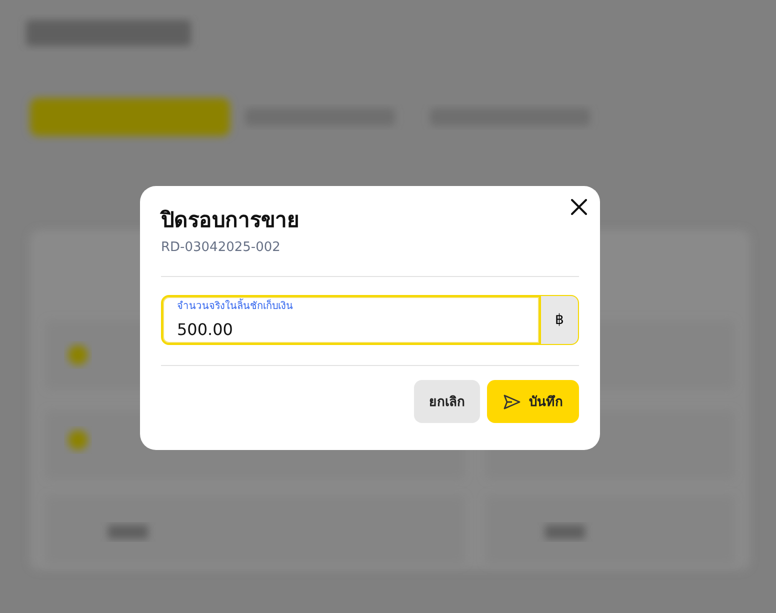 The width and height of the screenshot is (776, 613). Describe the element at coordinates (130, 117) in the screenshot. I see `blurred-tab` at that location.